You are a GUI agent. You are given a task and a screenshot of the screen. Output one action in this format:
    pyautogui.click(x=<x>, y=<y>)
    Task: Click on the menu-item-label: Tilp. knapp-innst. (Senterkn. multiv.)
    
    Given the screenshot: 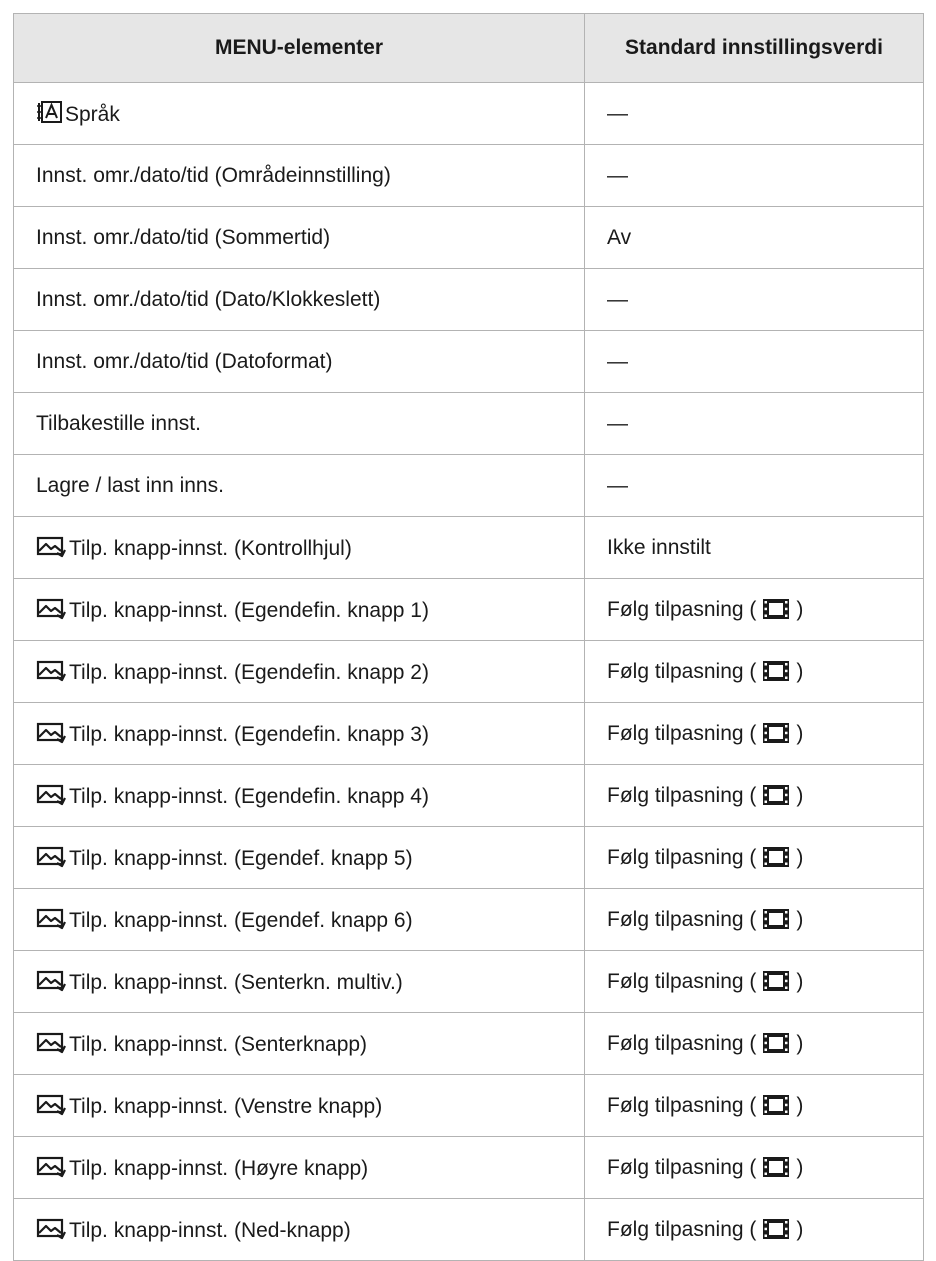 What is the action you would take?
    pyautogui.click(x=236, y=982)
    